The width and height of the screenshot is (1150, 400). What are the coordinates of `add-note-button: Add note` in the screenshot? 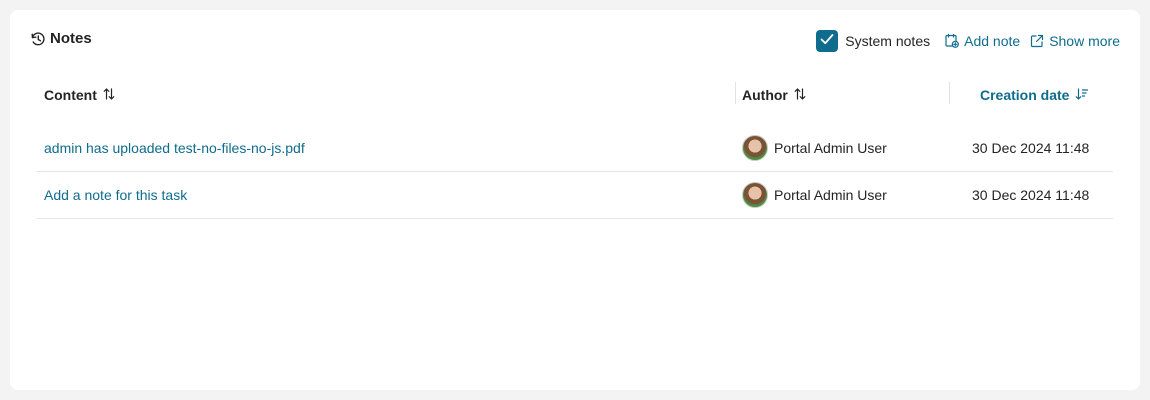 It's located at (982, 41).